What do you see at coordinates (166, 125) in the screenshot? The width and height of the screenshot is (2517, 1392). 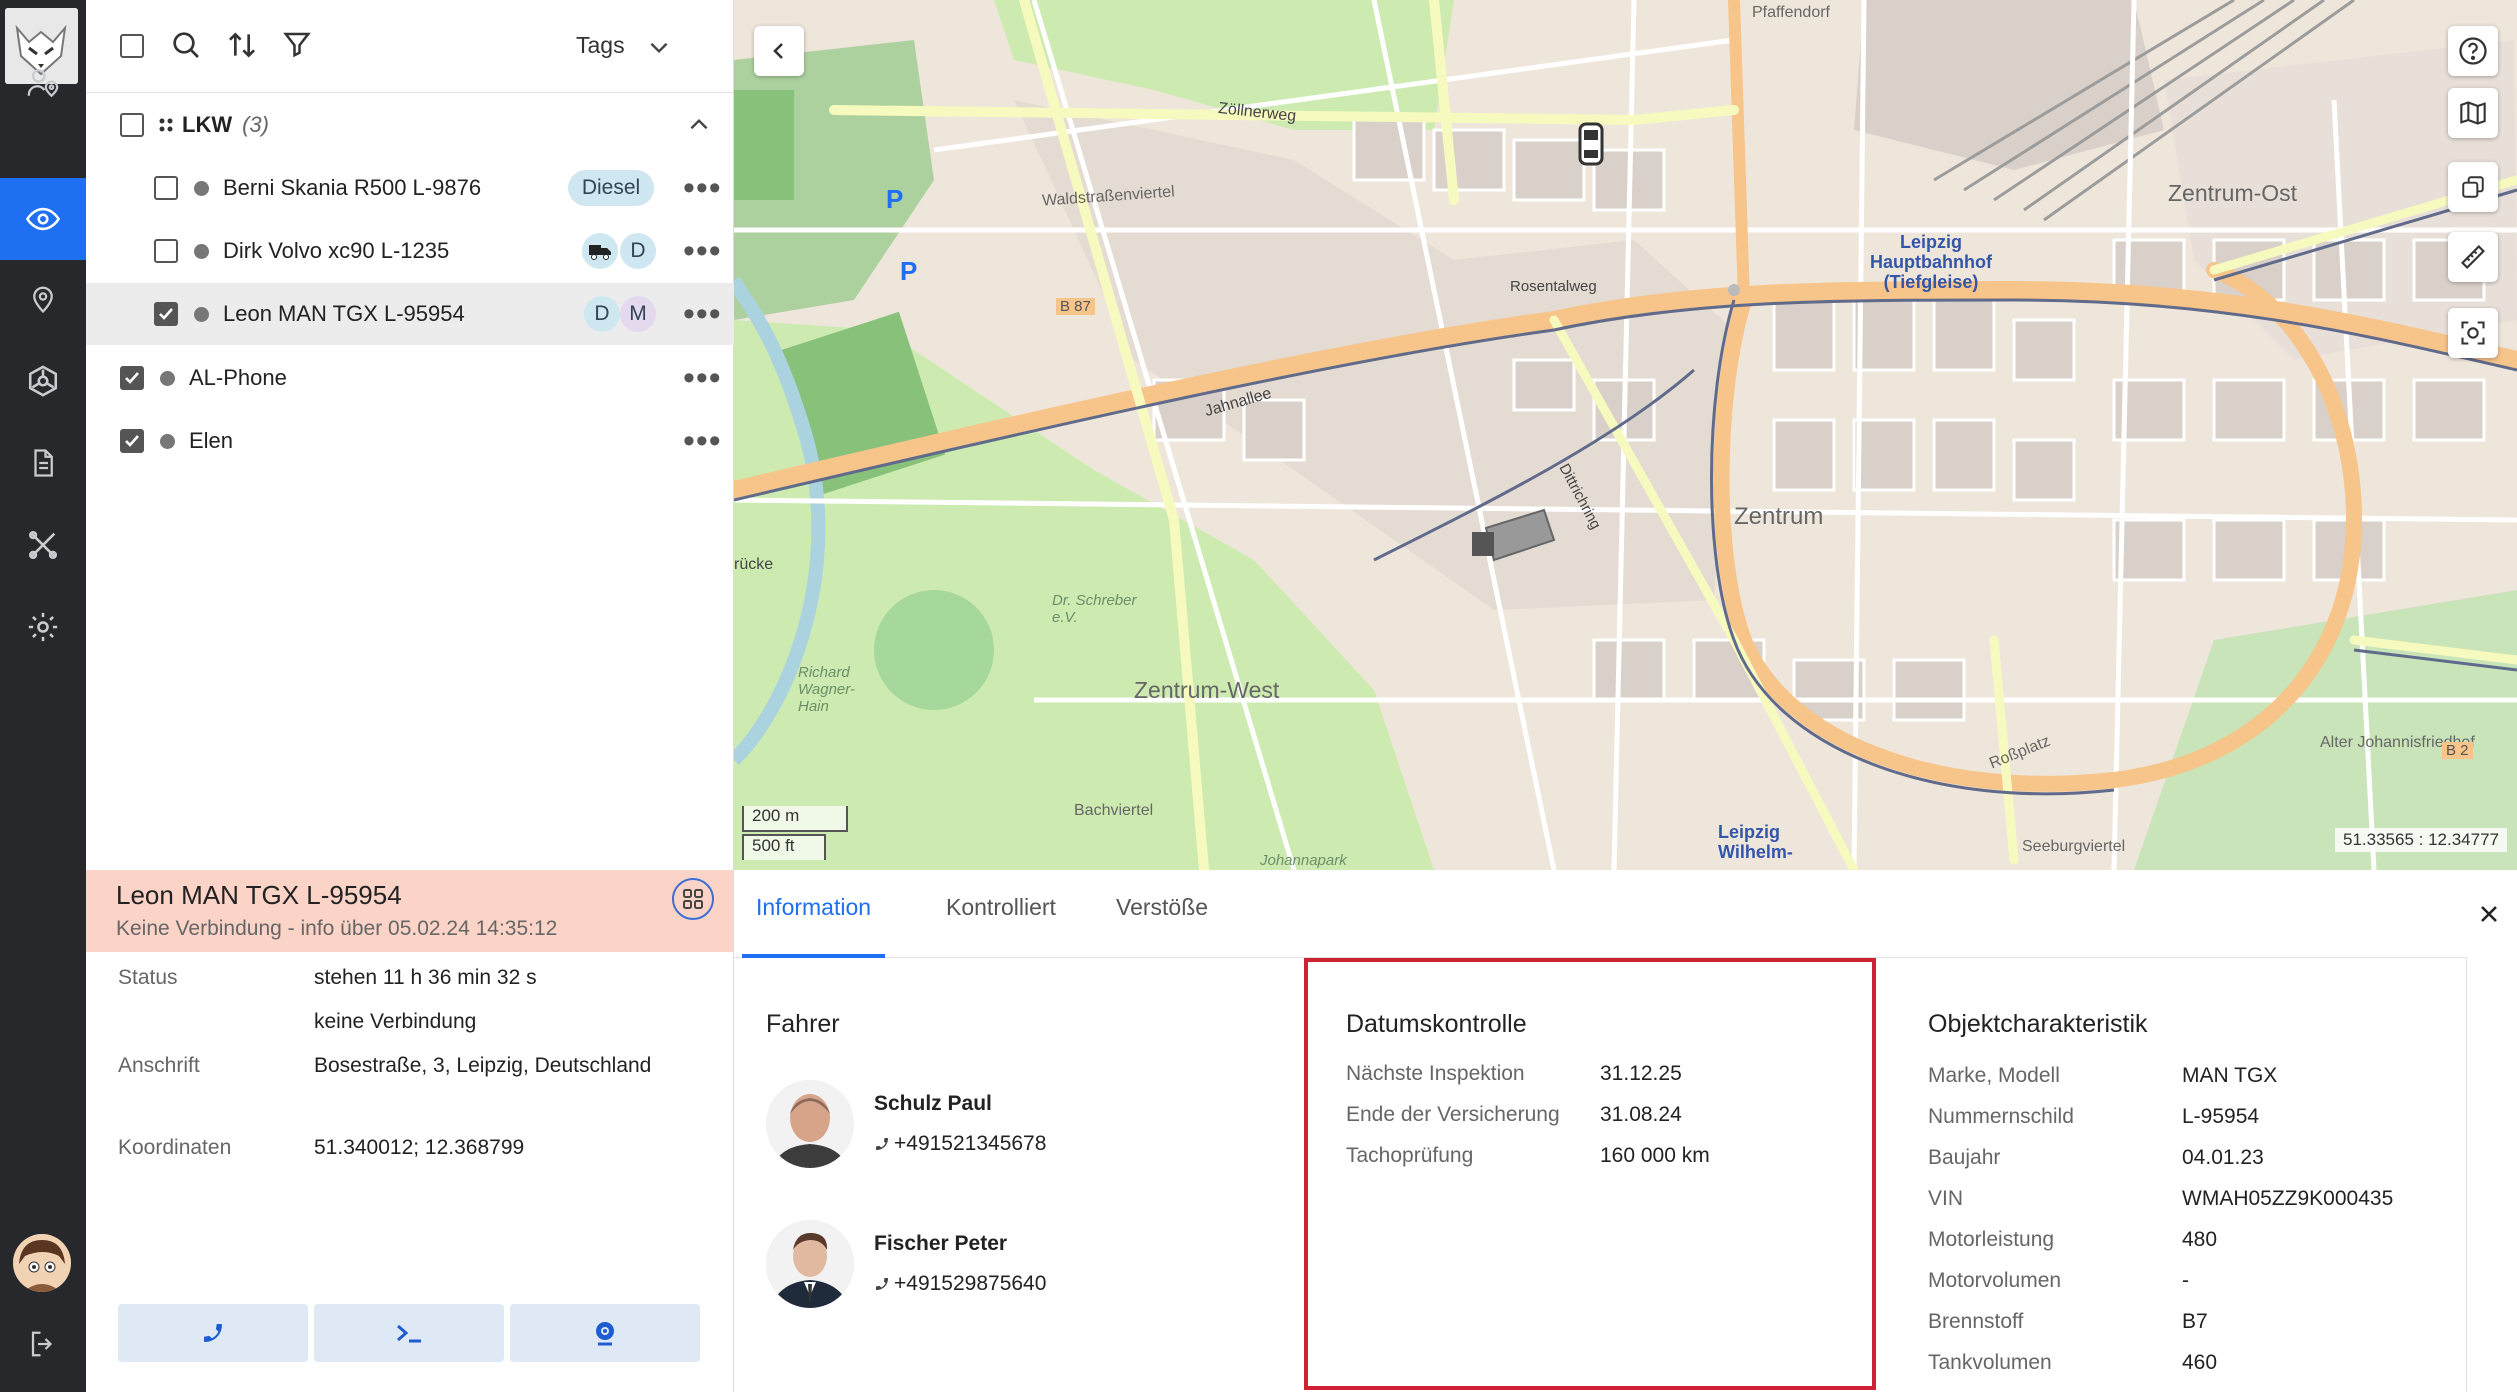 I see `group-icon` at bounding box center [166, 125].